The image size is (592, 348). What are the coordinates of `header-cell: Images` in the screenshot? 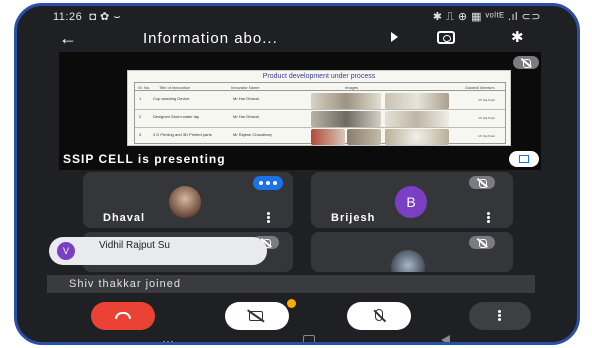 It's located at (352, 87).